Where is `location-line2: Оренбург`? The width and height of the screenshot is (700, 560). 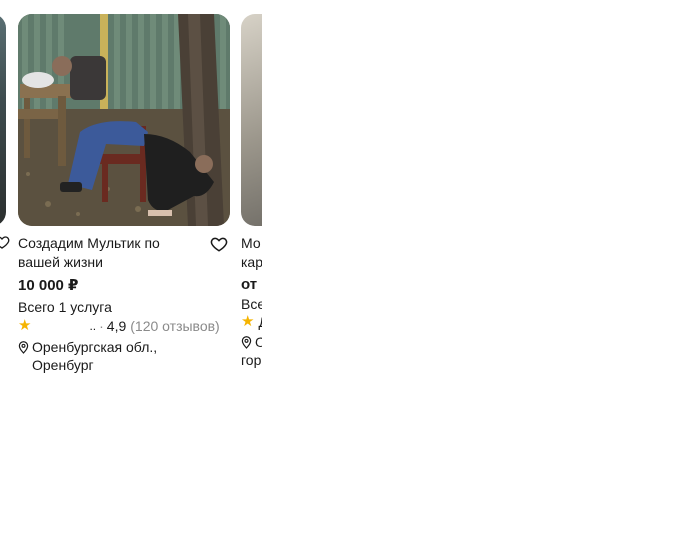 location-line2: Оренбург is located at coordinates (63, 365).